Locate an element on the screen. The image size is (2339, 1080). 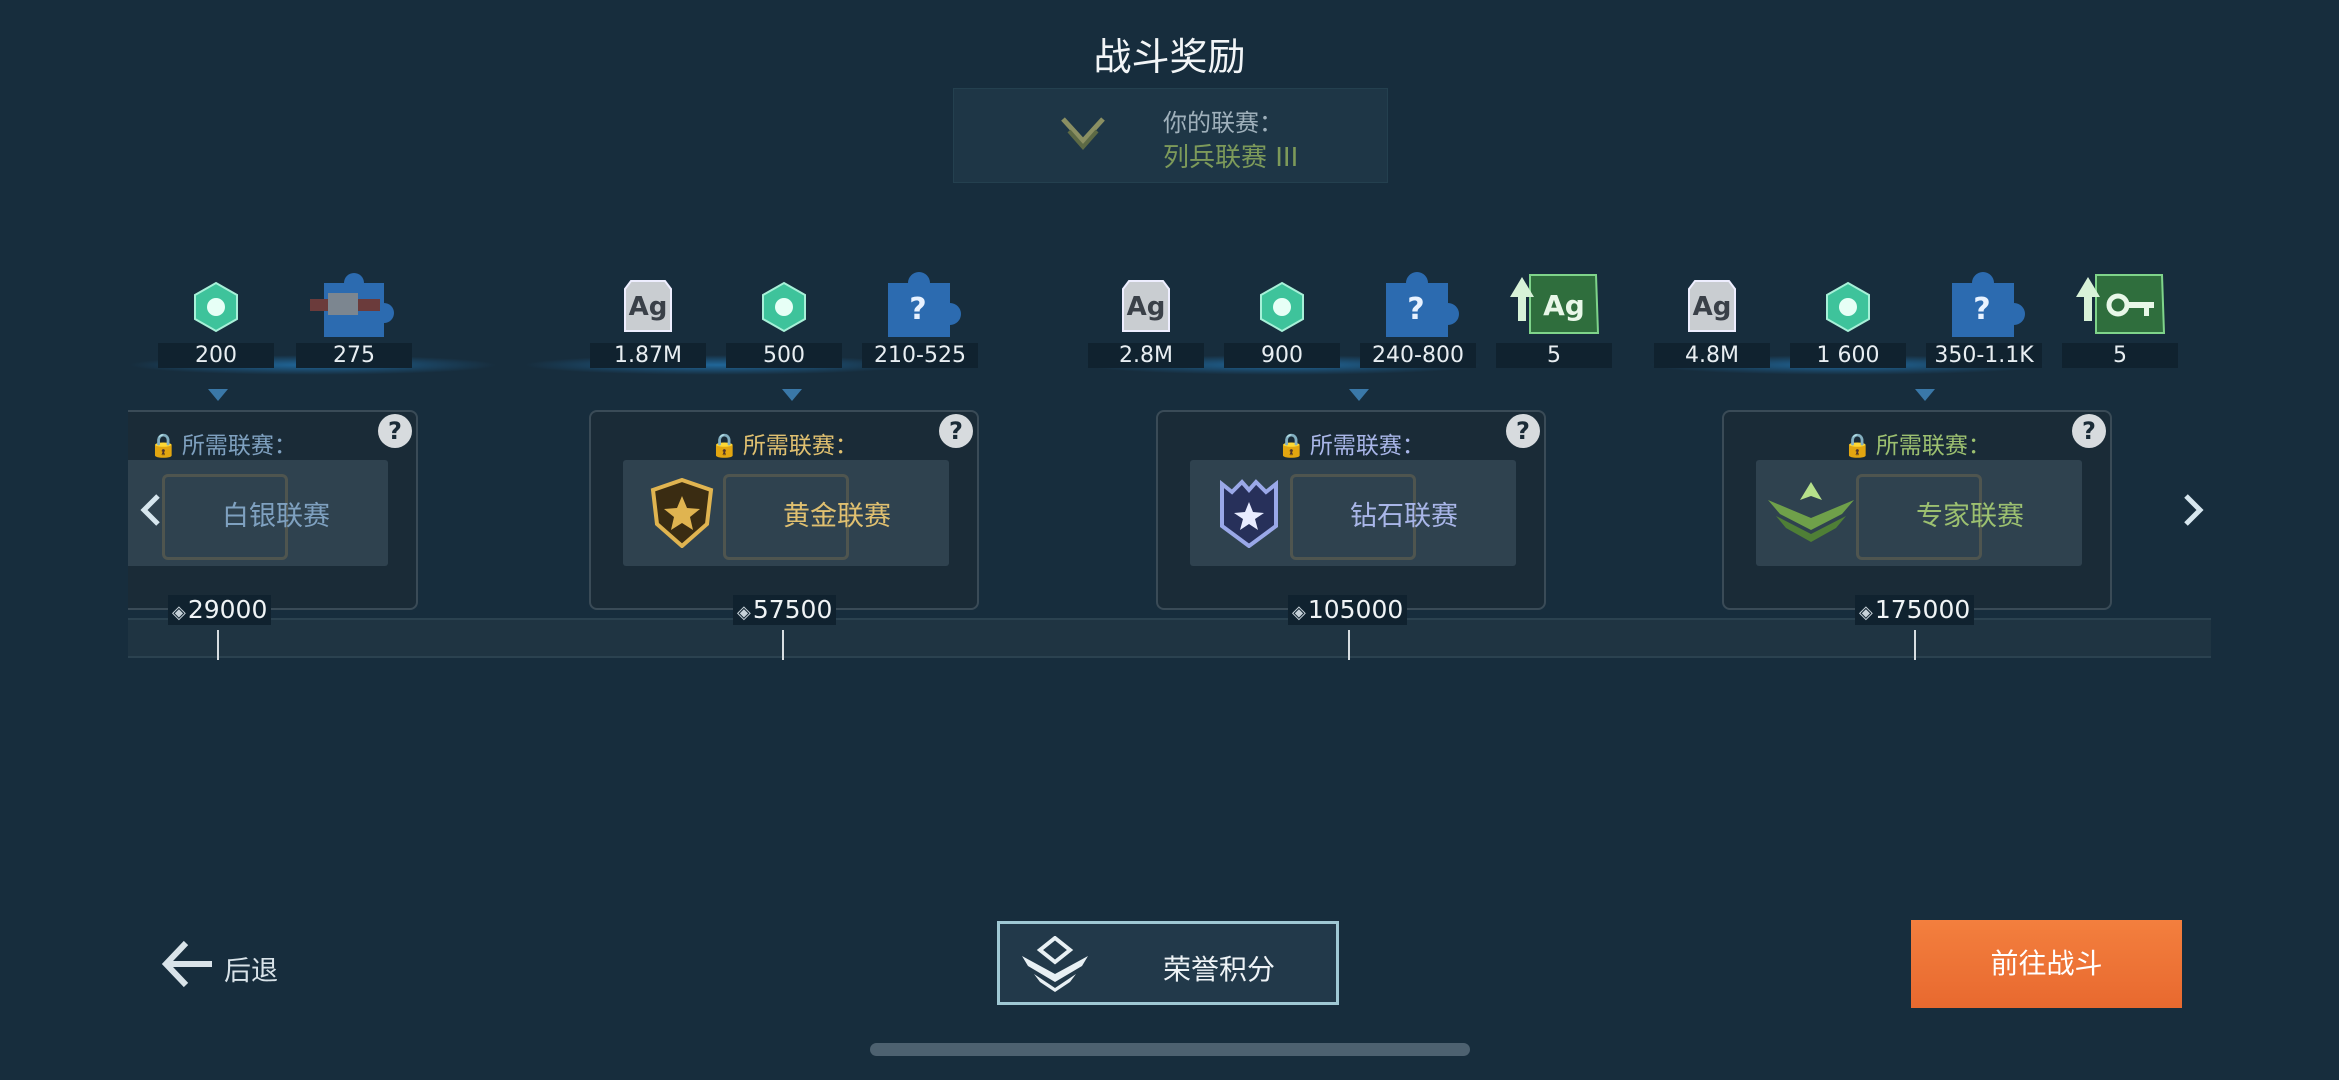
reward-amount: 200 is located at coordinates (216, 355).